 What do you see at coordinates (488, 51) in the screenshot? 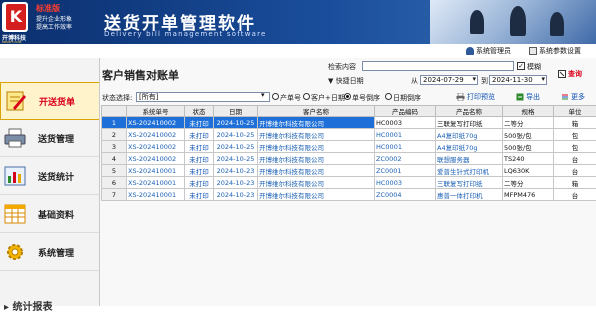
I see `admin-button: 系统管理员` at bounding box center [488, 51].